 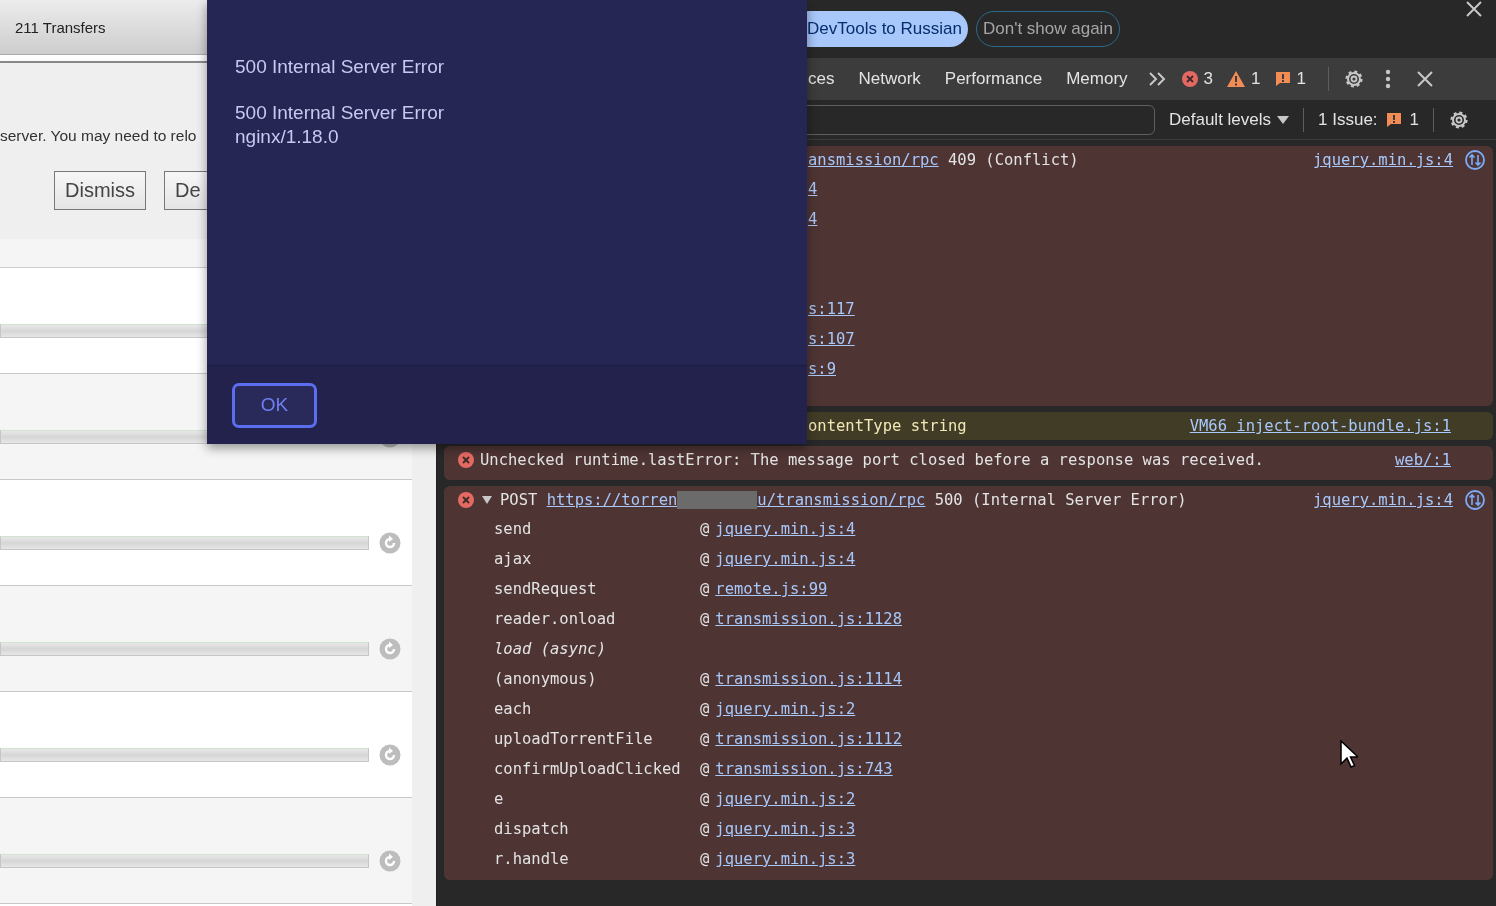 I want to click on stack-link: transmission.js:1114, so click(x=808, y=679).